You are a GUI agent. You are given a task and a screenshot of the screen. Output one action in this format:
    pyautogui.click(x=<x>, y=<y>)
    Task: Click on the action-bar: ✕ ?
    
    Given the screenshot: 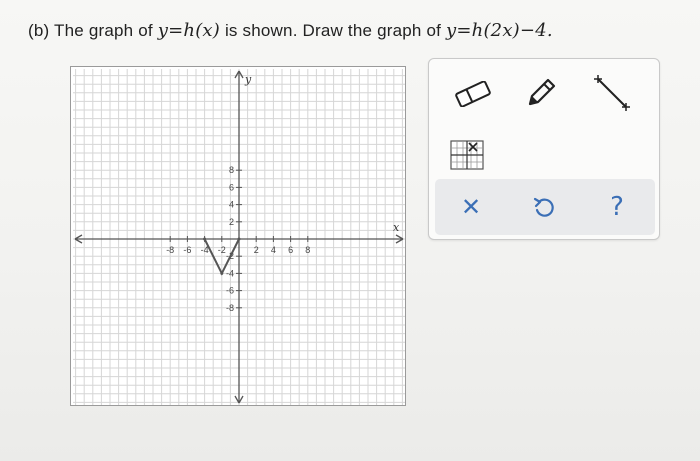 What is the action you would take?
    pyautogui.click(x=545, y=207)
    